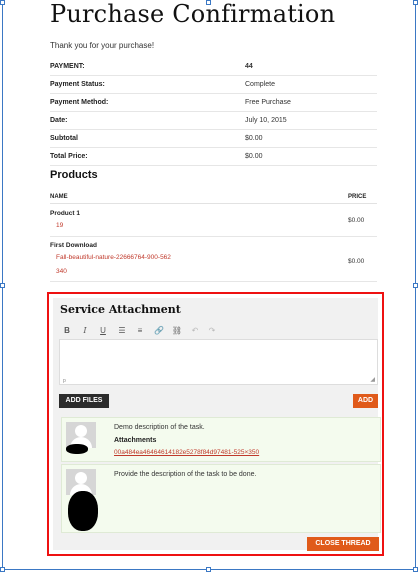 This screenshot has width=418, height=572. What do you see at coordinates (85, 331) in the screenshot?
I see `italic-icon: I` at bounding box center [85, 331].